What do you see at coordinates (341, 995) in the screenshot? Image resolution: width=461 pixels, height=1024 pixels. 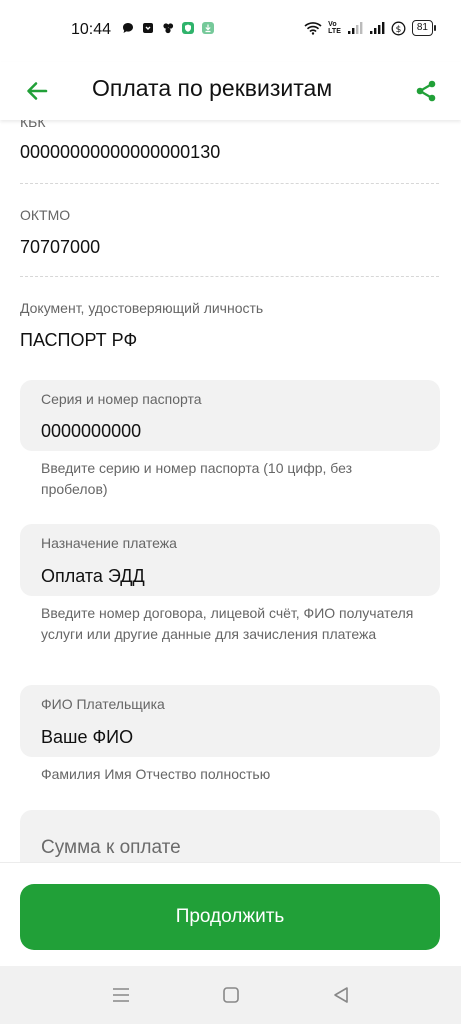 I see `back-triangle-icon` at bounding box center [341, 995].